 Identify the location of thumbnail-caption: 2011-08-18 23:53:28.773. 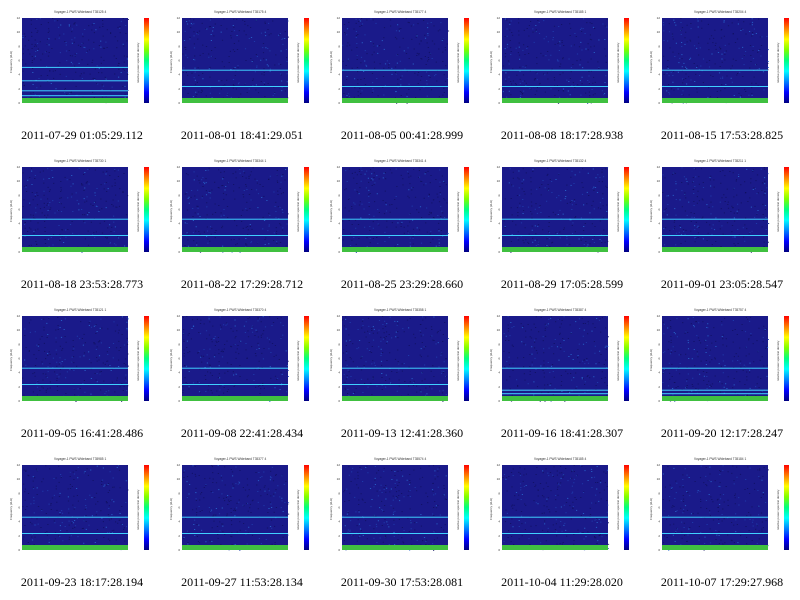
(82, 284).